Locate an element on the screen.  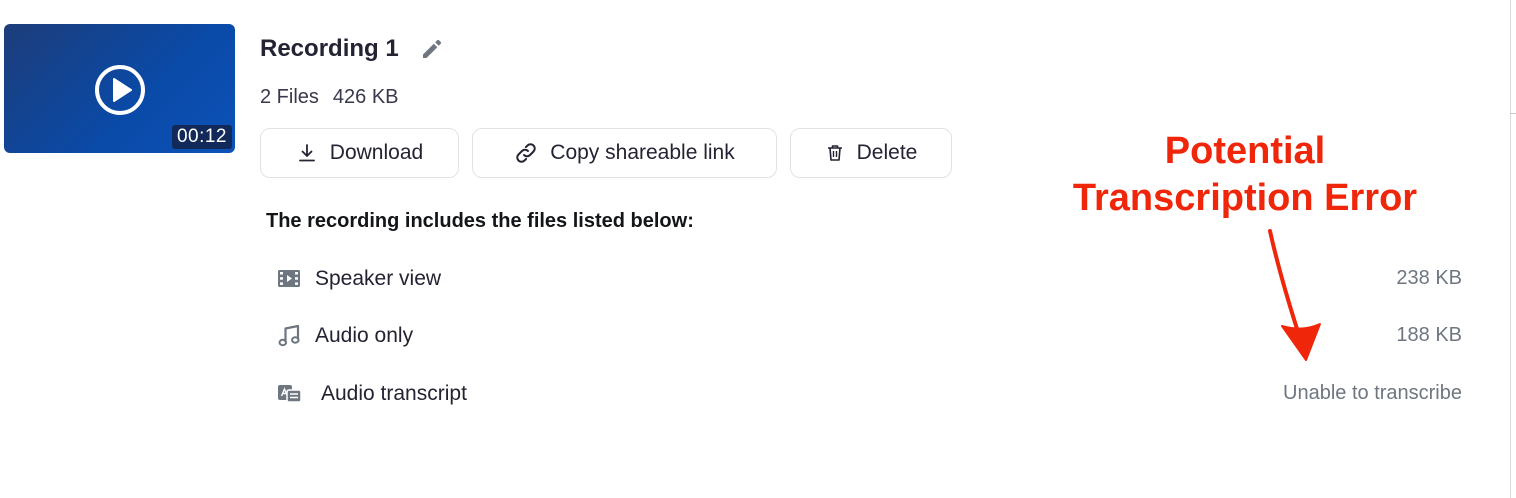
delete-button: Delete is located at coordinates (871, 153).